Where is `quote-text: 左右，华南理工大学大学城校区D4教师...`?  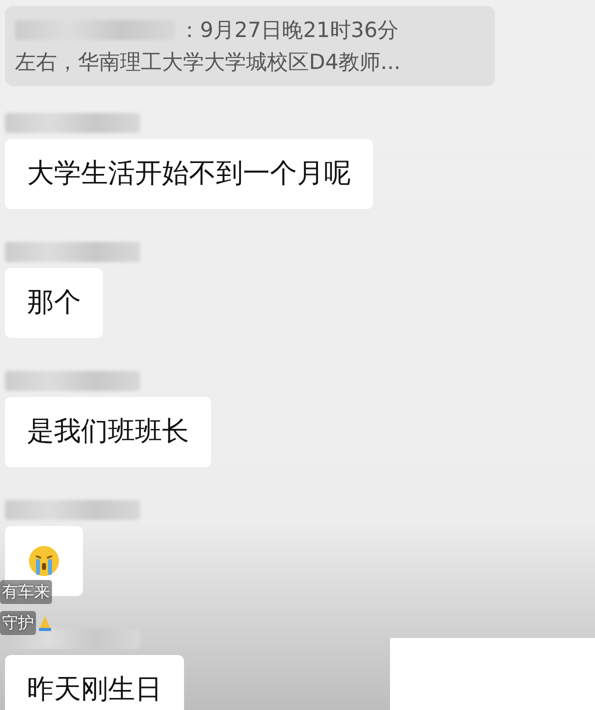 quote-text: 左右，华南理工大学大学城校区D4教师... is located at coordinates (208, 62).